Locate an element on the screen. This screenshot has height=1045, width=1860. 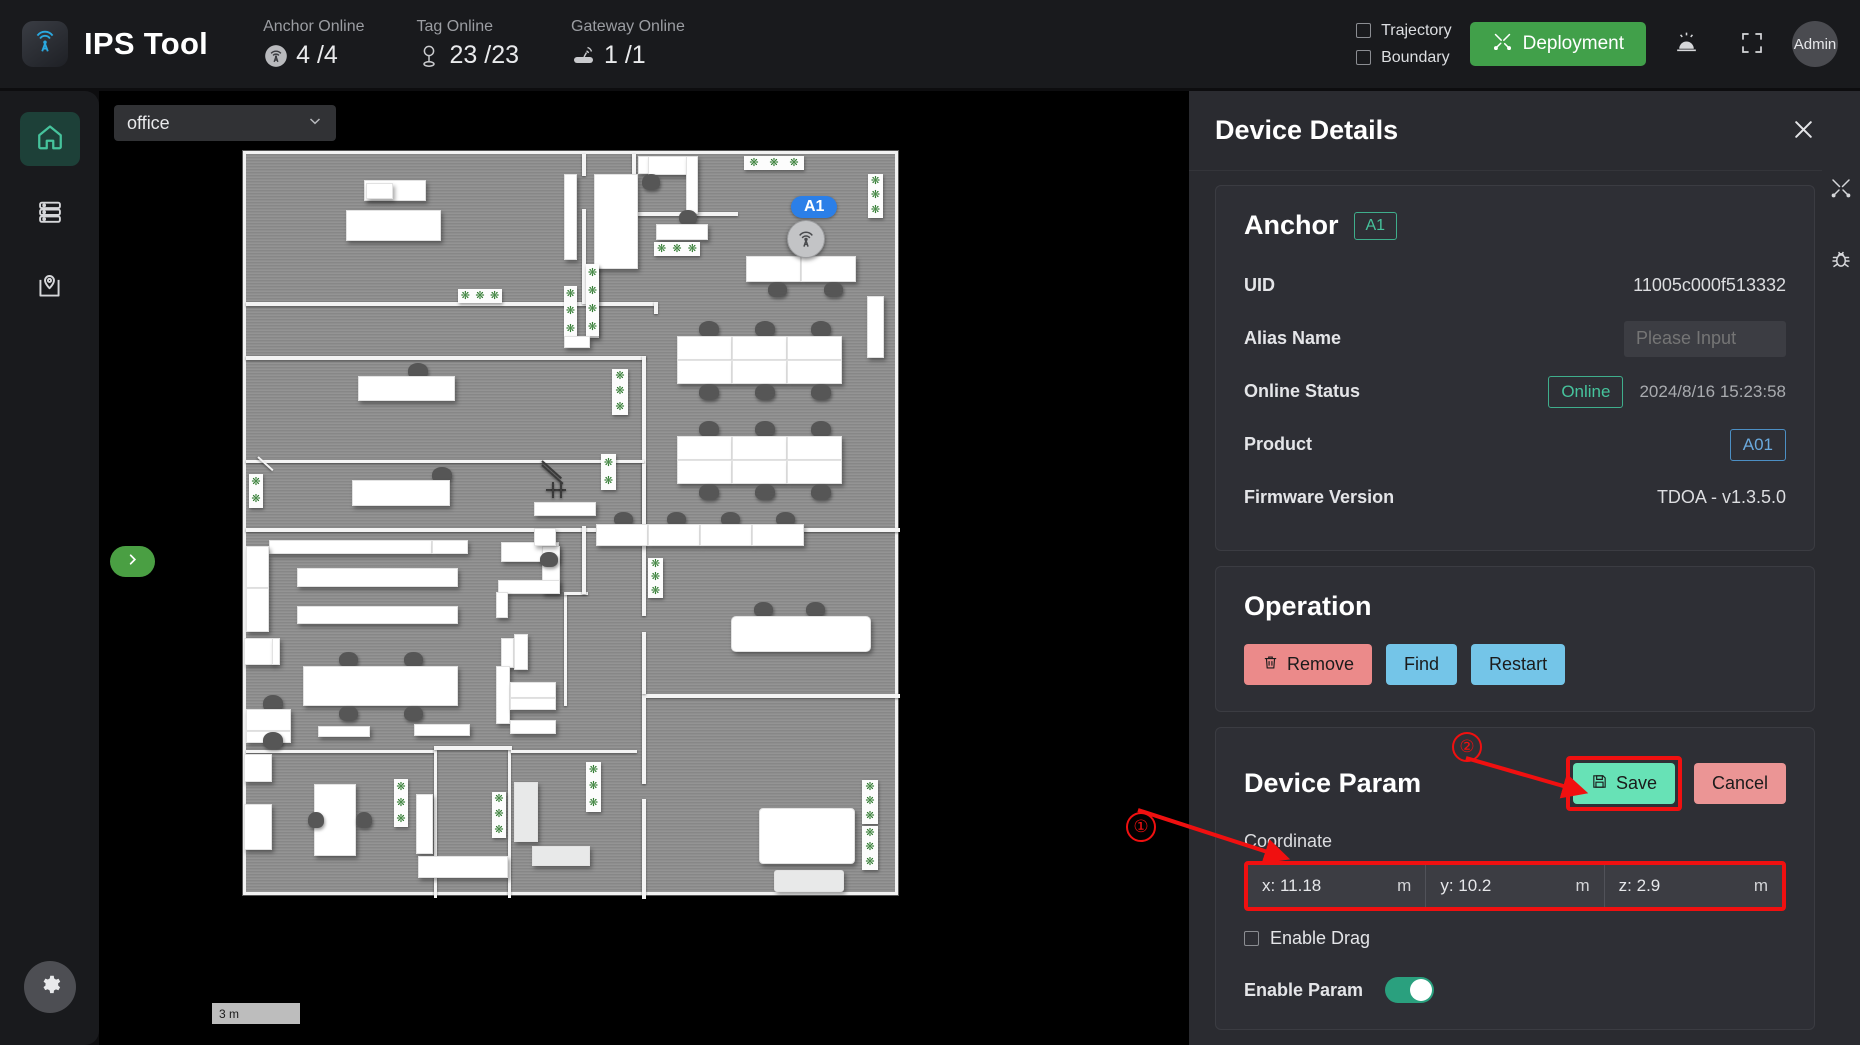
bug-icon is located at coordinates (1841, 261).